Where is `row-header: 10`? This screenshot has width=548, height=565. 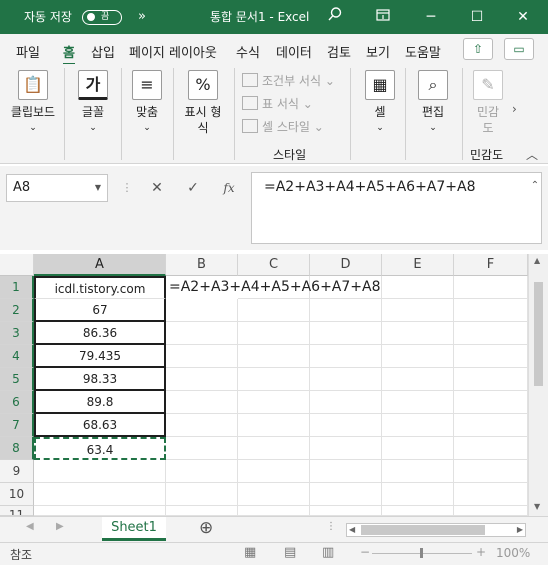 row-header: 10 is located at coordinates (17, 494).